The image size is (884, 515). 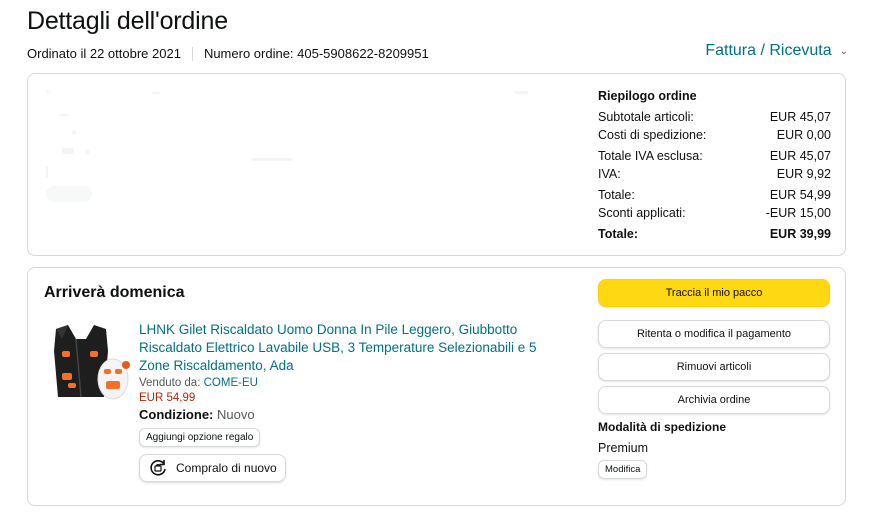 I want to click on chevron-down-icon: ⌄, so click(x=843, y=51).